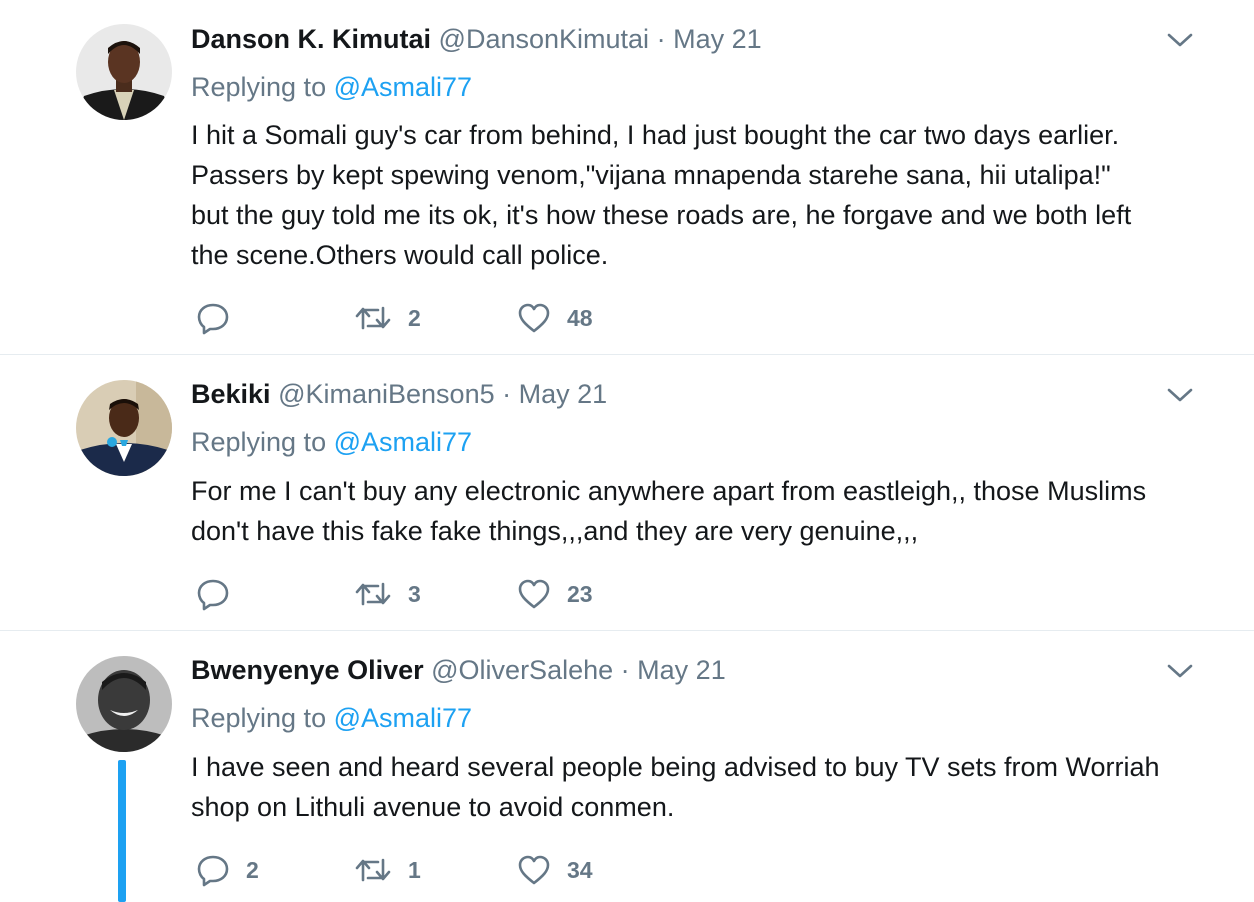 This screenshot has width=1254, height=902. I want to click on tweet-text-line: the scene.Others would call police., so click(400, 255).